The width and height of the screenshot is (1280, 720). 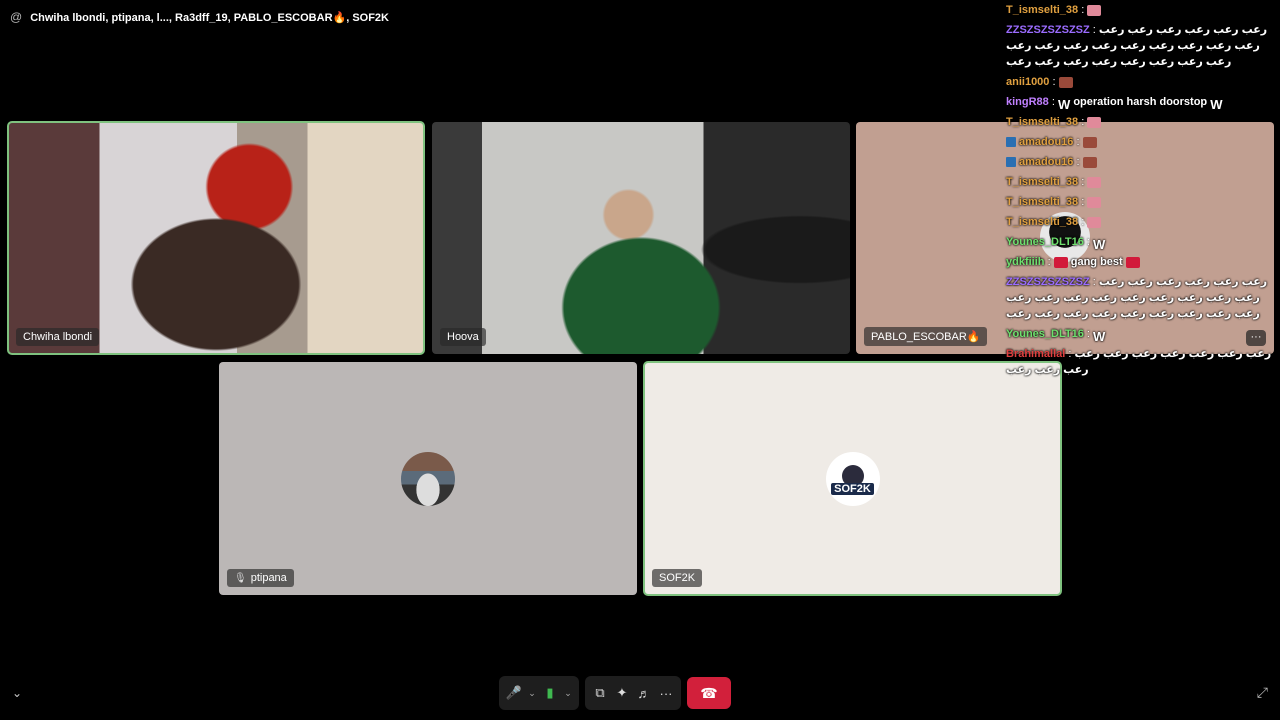 I want to click on call-controls: 🎤 ⌄ ▮ ⌄ ⧉ ✦ ♬ ··· ☎, so click(x=615, y=693).